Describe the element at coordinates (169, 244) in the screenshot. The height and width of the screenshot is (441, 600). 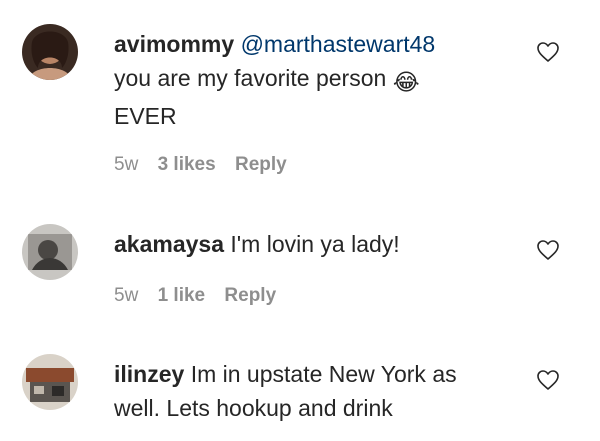
I see `comment-username: akamaysa` at that location.